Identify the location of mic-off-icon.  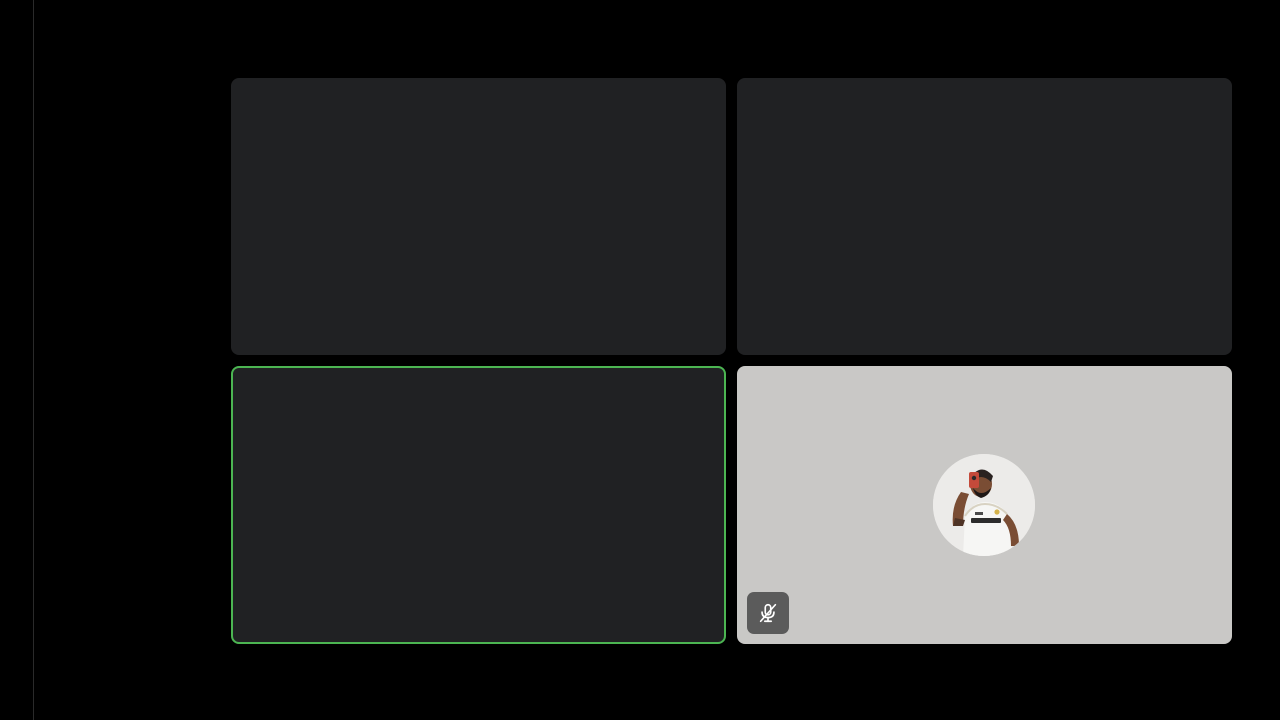
(768, 613).